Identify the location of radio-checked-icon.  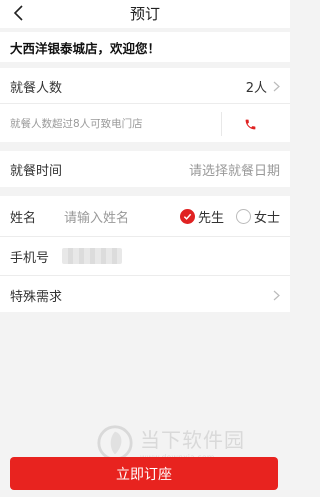
(187, 216).